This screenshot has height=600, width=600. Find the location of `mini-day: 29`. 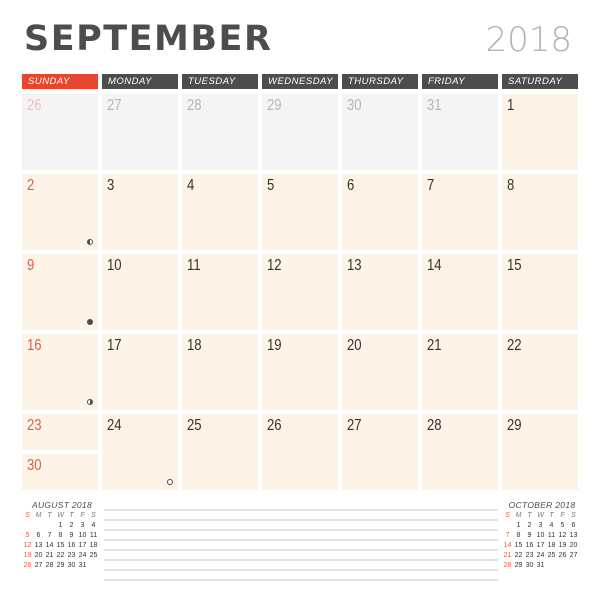

mini-day: 29 is located at coordinates (60, 565).